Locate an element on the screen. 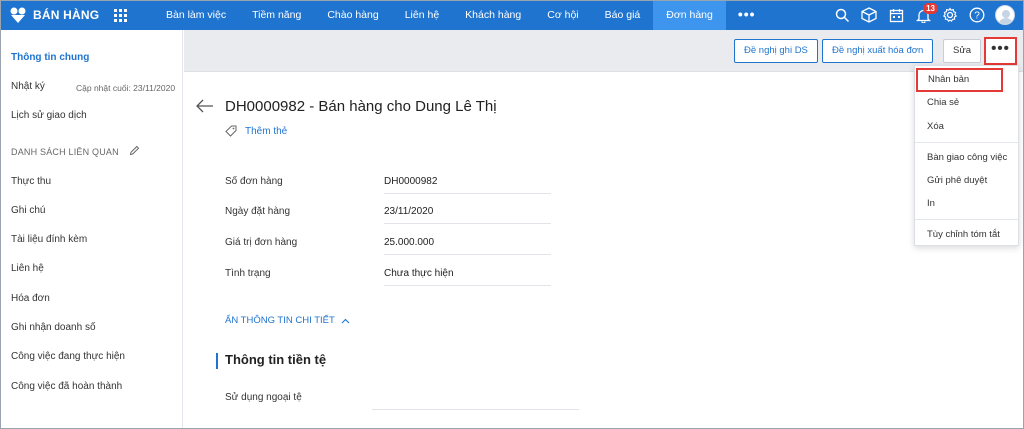  tag-icon is located at coordinates (231, 131).